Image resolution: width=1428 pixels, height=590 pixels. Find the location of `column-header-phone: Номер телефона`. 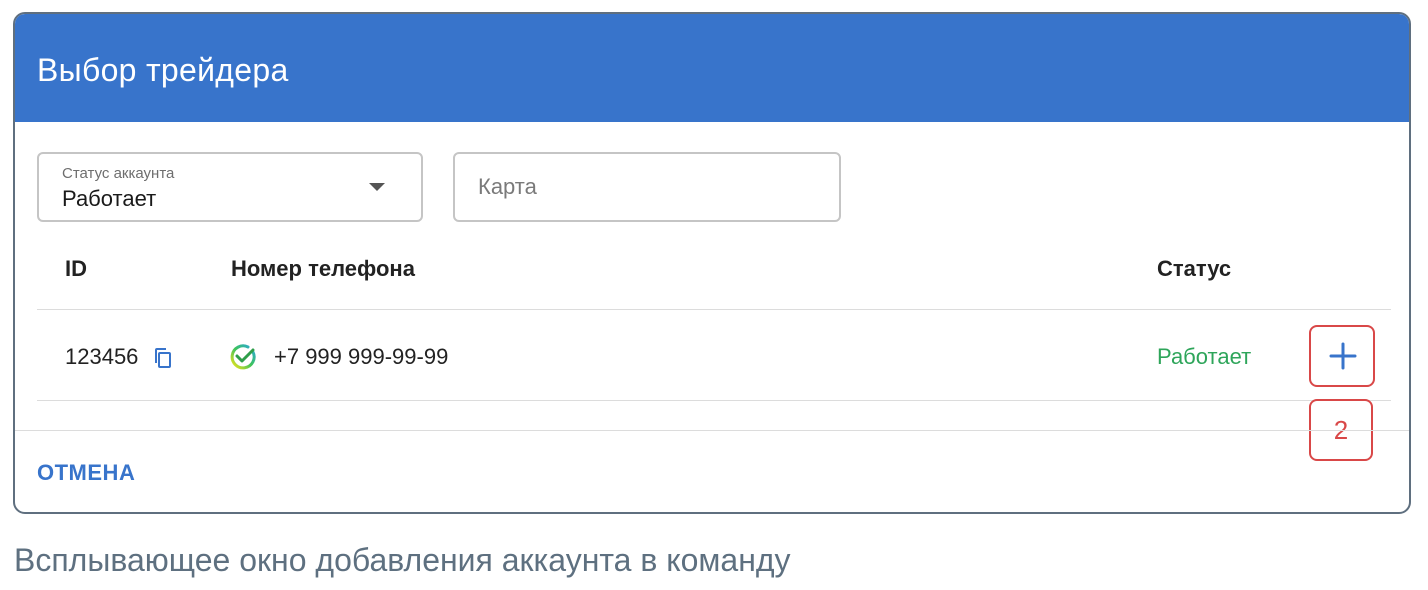

column-header-phone: Номер телефона is located at coordinates (323, 268).